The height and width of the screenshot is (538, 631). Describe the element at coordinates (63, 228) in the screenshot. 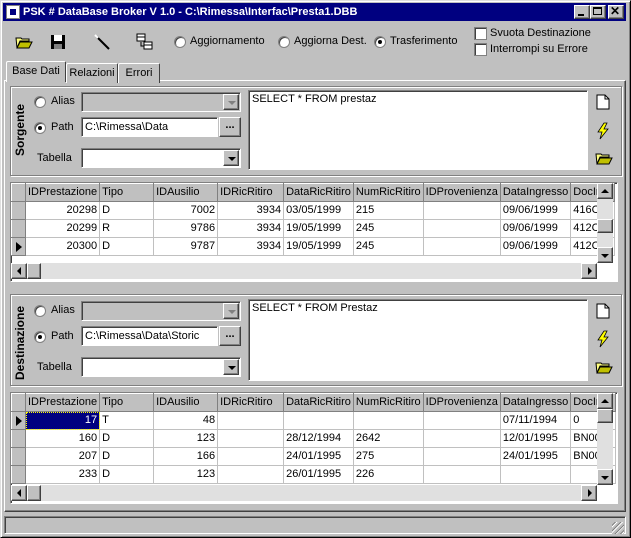

I see `grid-cell: 20299` at that location.